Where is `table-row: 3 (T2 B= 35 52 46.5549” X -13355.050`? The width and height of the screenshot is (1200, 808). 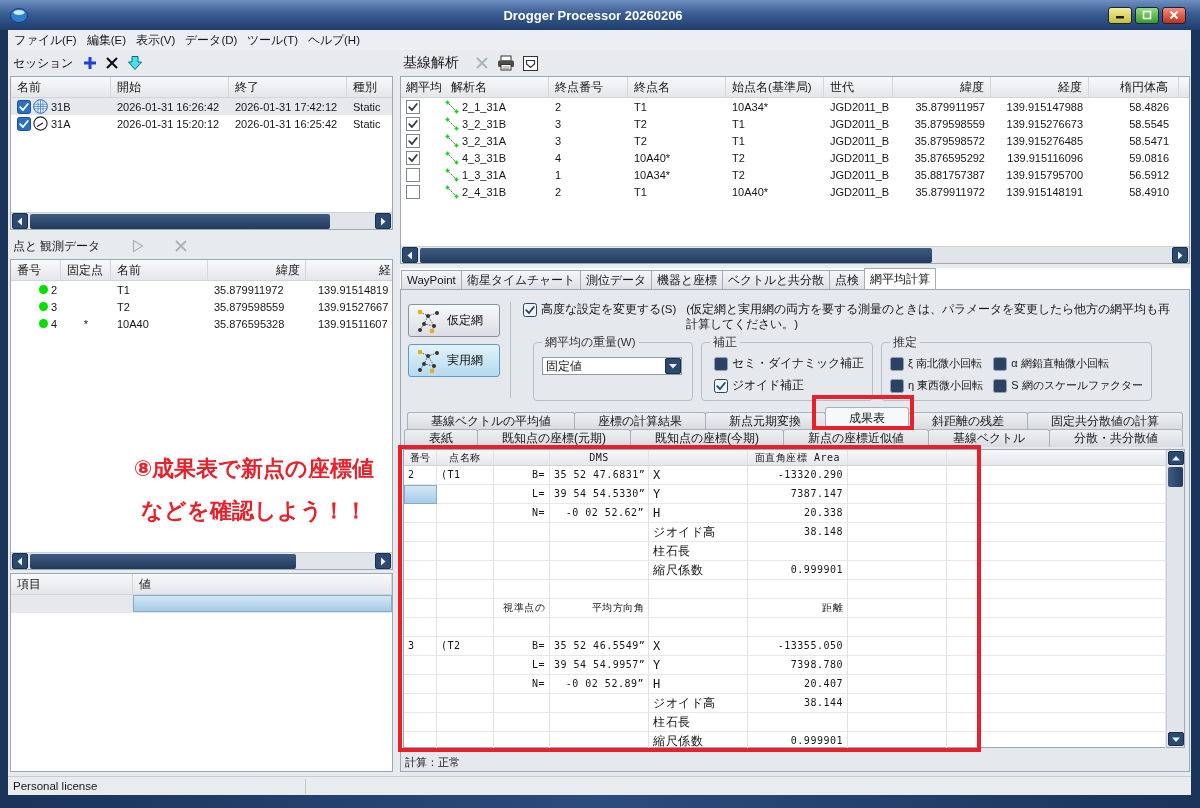
table-row: 3 (T2 B= 35 52 46.5549” X -13355.050 is located at coordinates (785, 646).